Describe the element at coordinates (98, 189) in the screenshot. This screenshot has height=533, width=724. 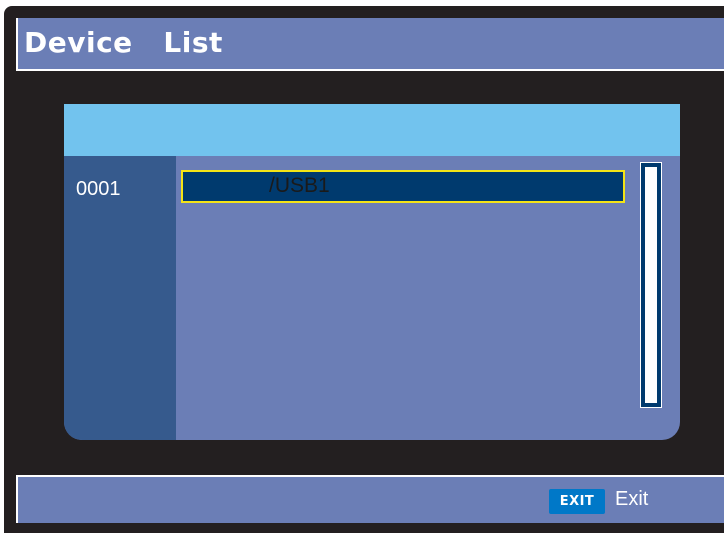
I see `device-index: 0001` at that location.